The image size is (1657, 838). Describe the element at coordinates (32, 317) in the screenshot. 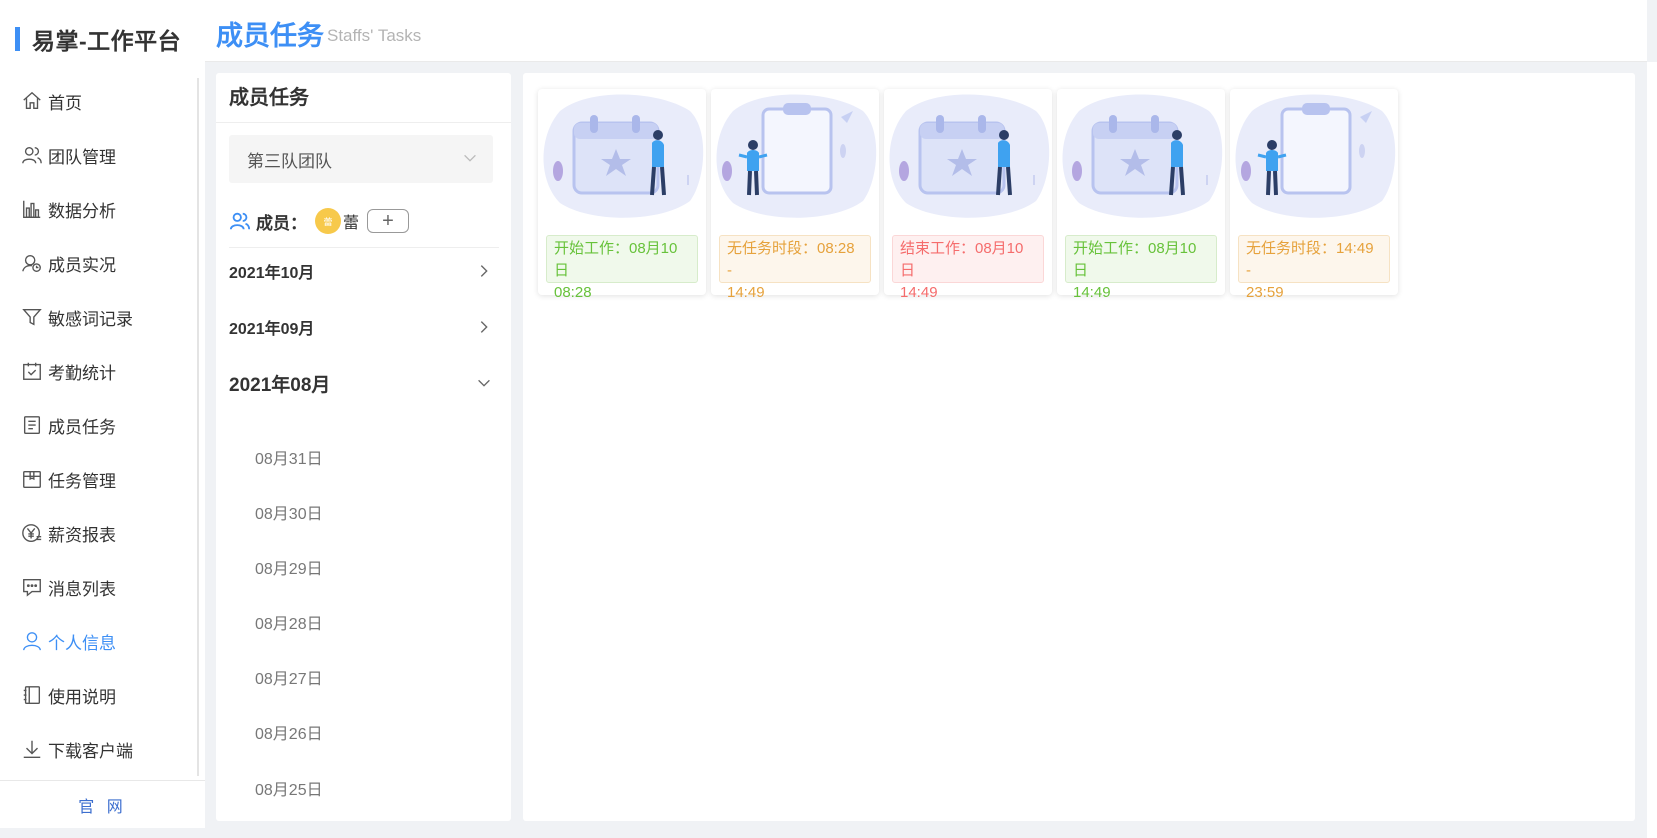

I see `filter-icon` at that location.